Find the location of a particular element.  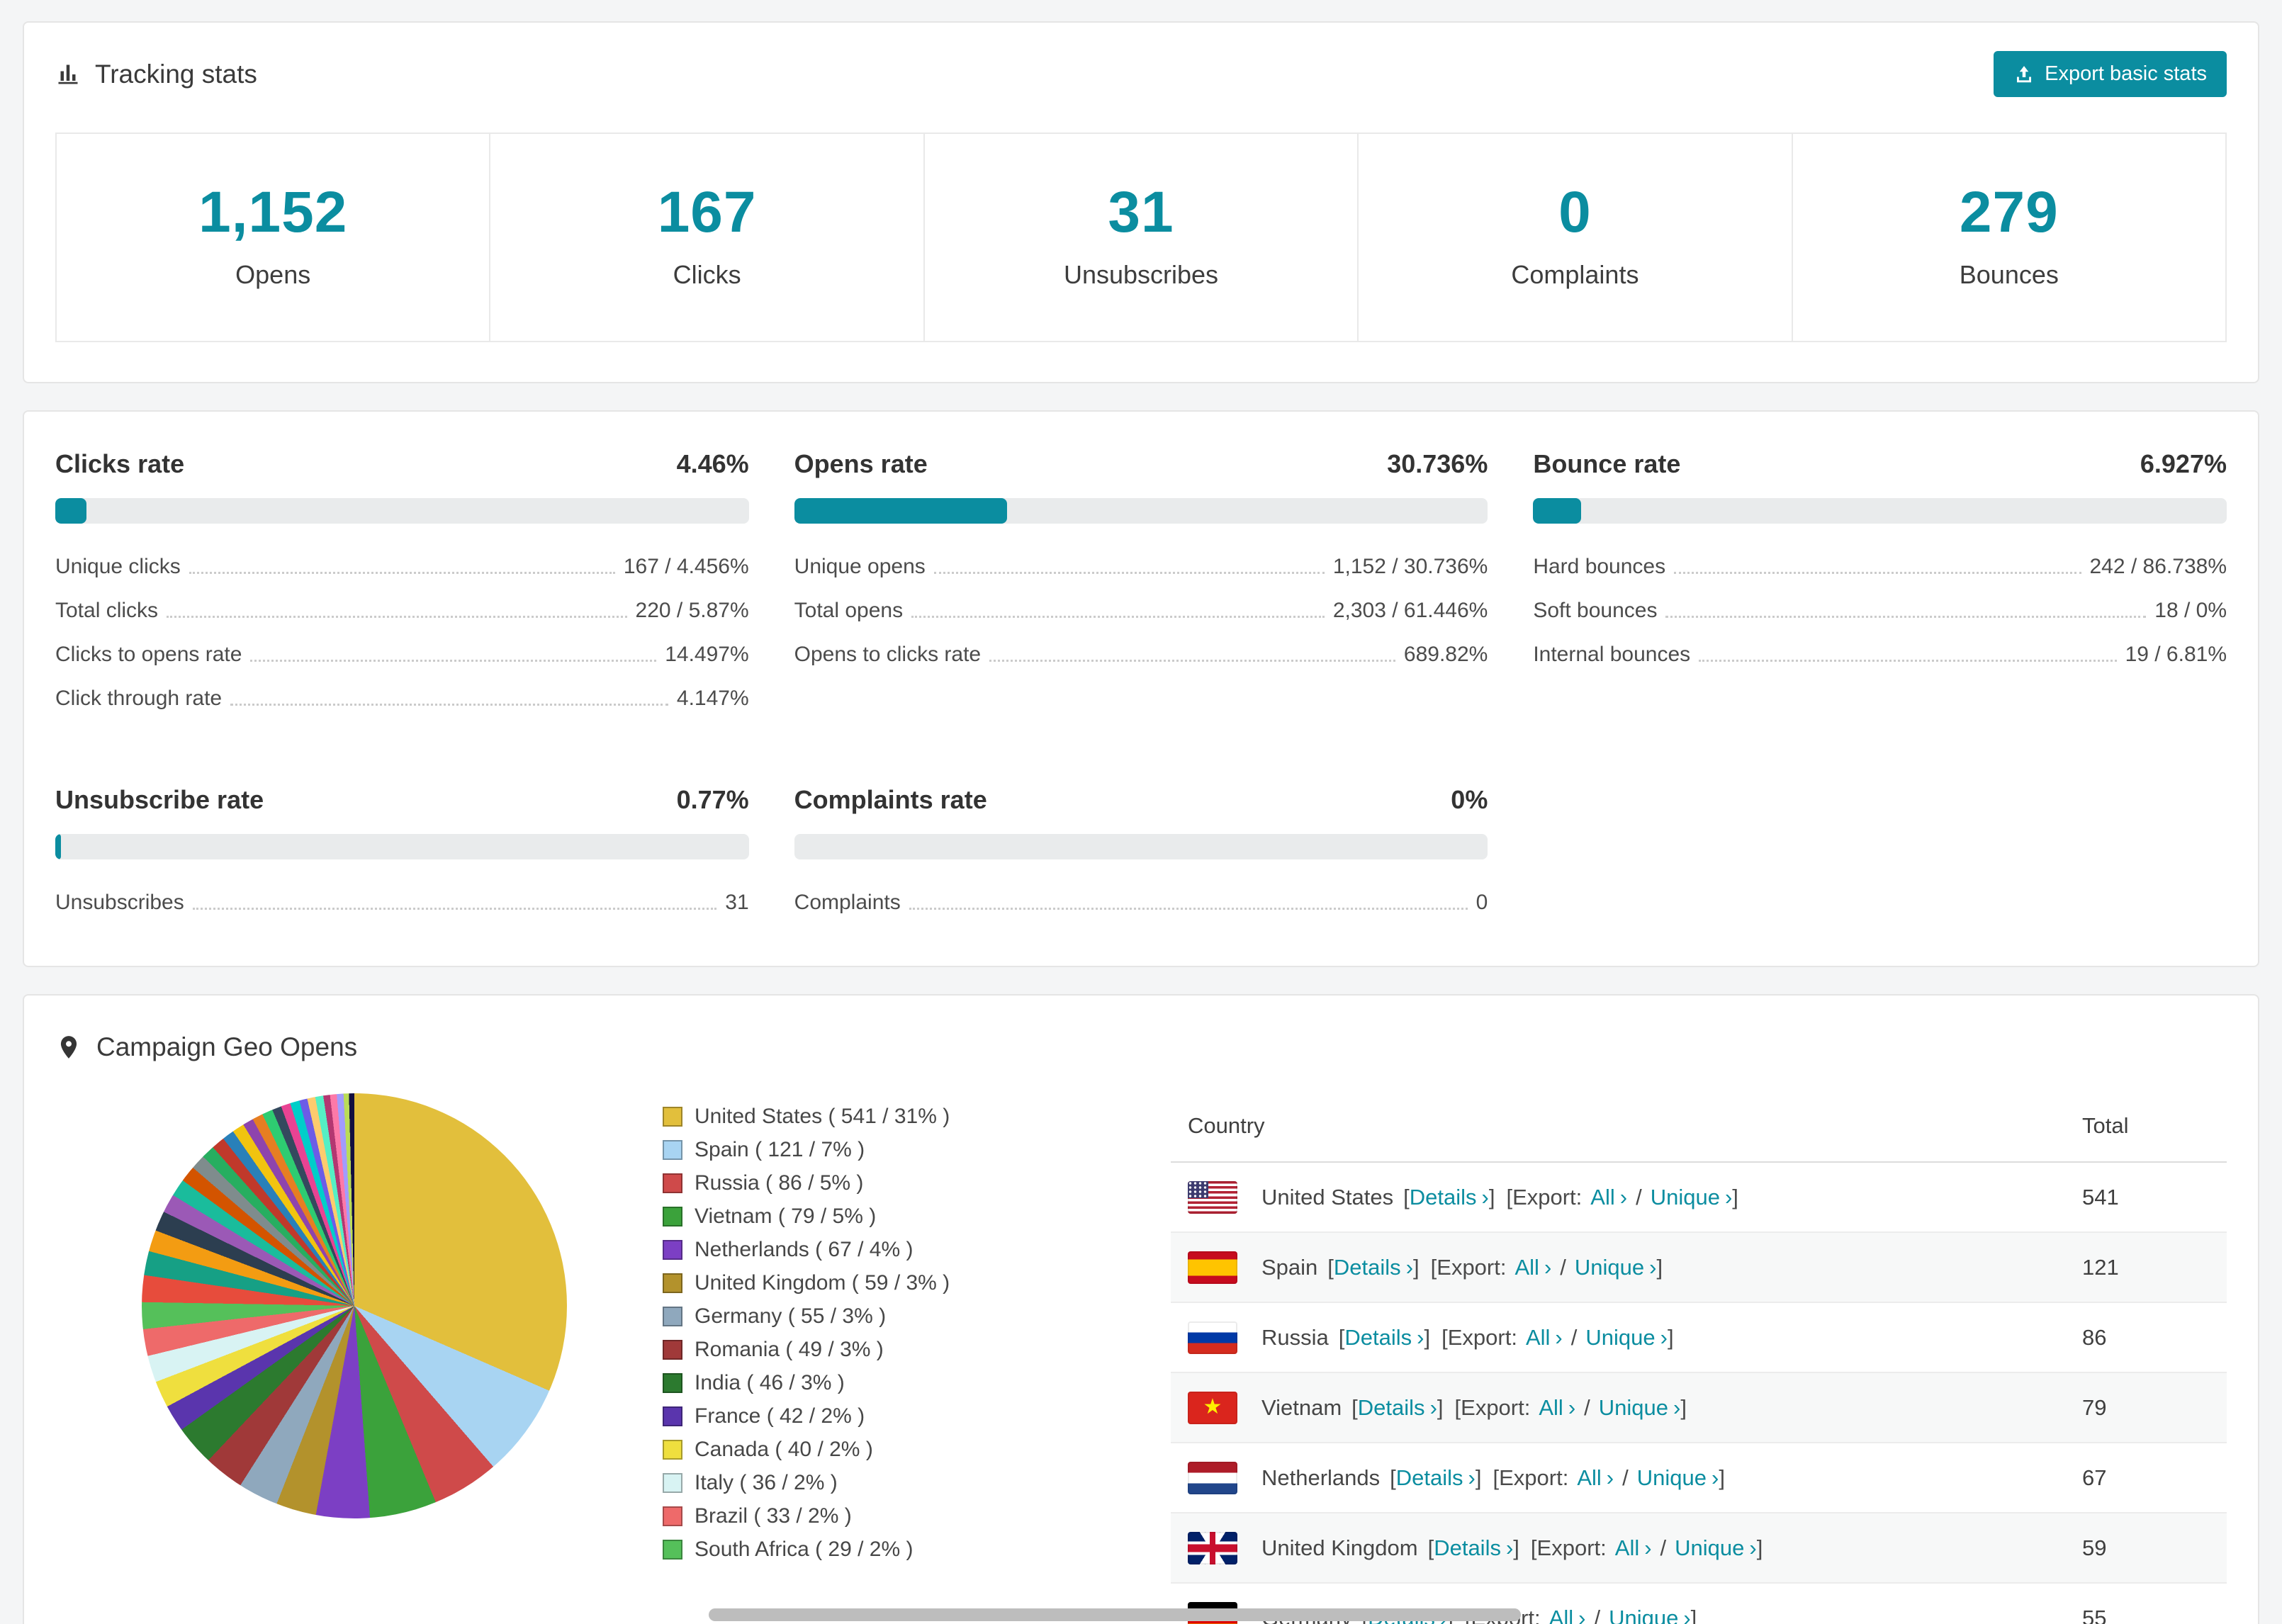

legend-label: Spain ( 121 / 7% ) is located at coordinates (780, 1150).